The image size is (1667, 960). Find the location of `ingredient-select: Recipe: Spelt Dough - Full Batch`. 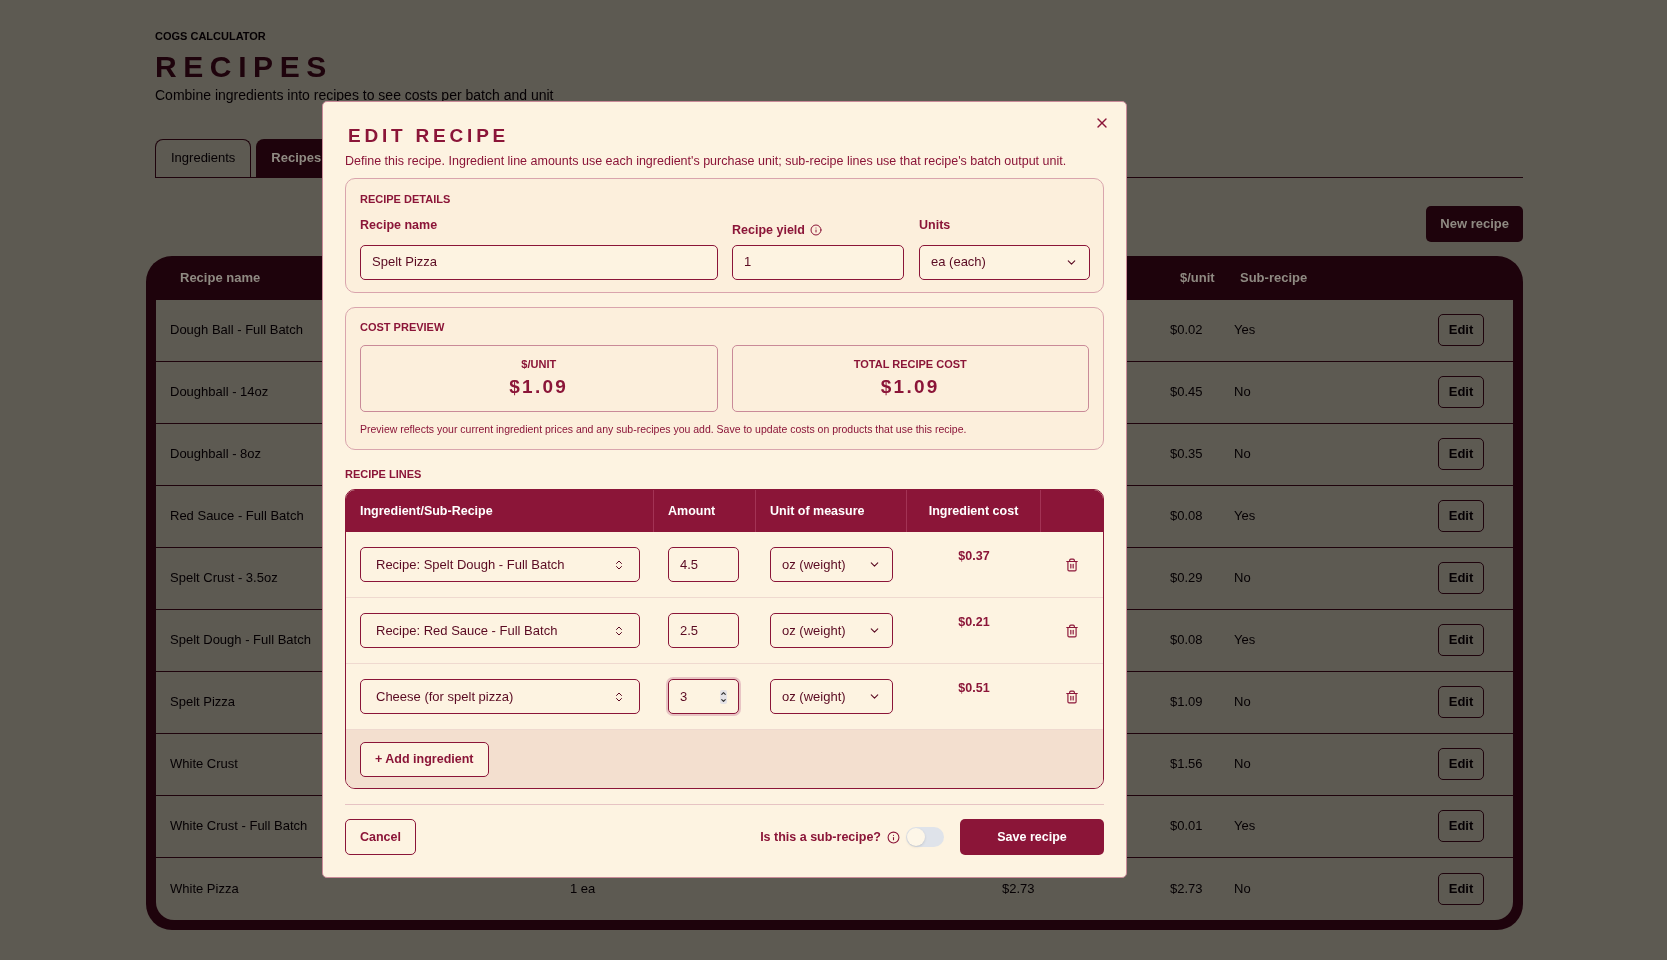

ingredient-select: Recipe: Spelt Dough - Full Batch is located at coordinates (500, 565).